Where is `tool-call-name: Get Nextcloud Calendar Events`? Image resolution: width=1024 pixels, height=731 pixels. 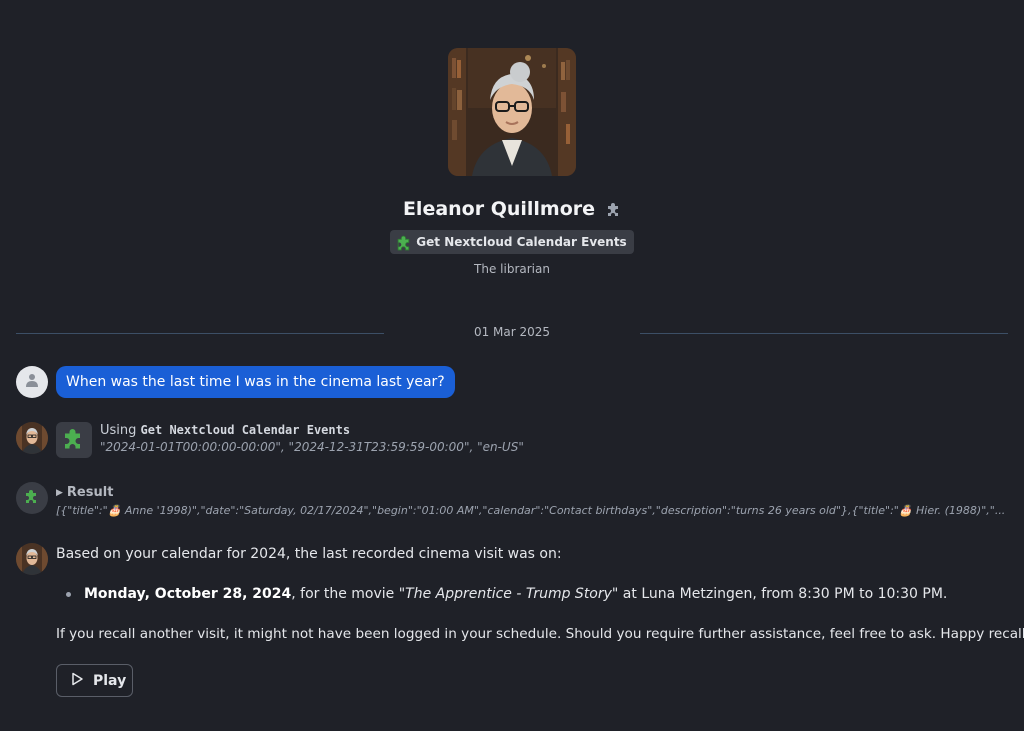 tool-call-name: Get Nextcloud Calendar Events is located at coordinates (245, 430).